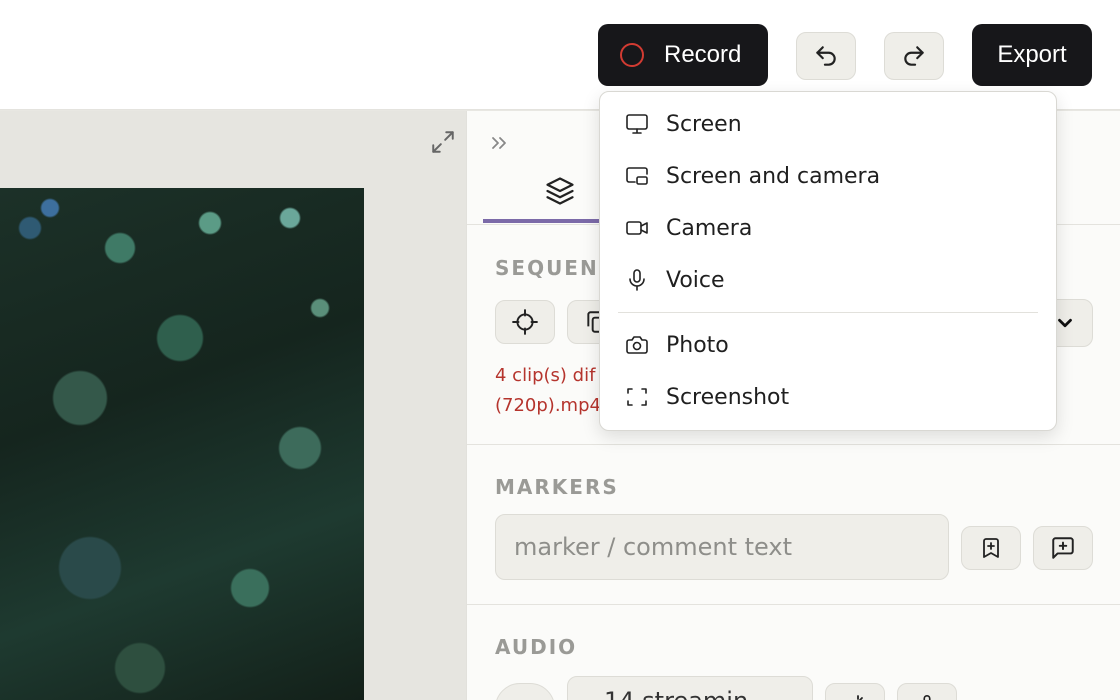 This screenshot has height=700, width=1120. What do you see at coordinates (637, 176) in the screenshot?
I see `screen-camera-icon` at bounding box center [637, 176].